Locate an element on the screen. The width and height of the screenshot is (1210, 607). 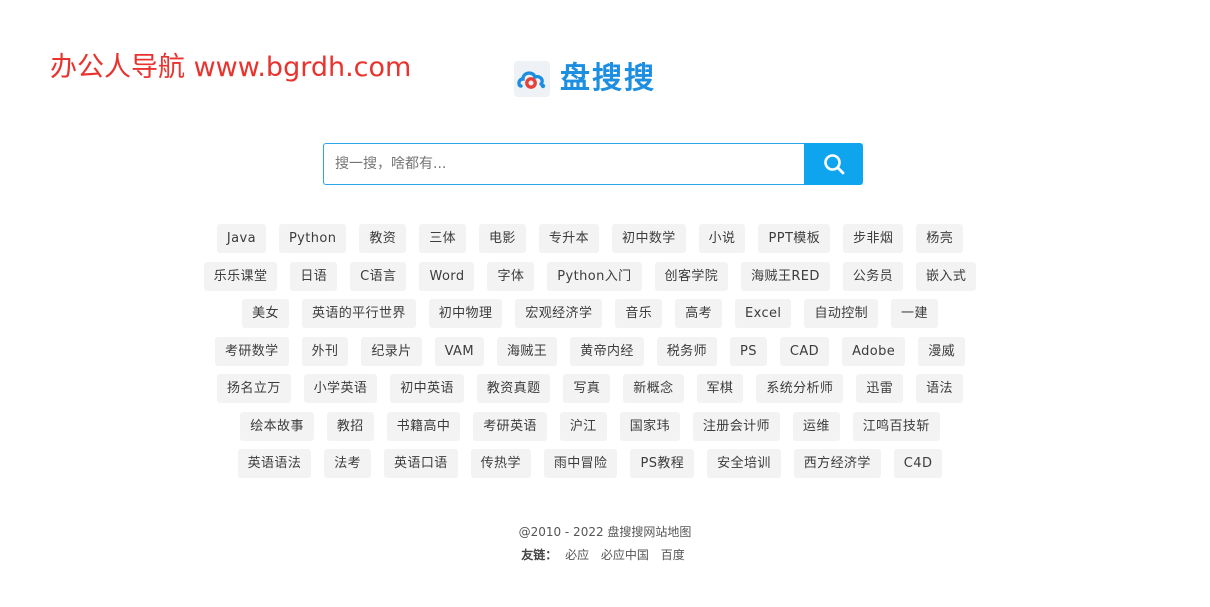
tag-link: PS is located at coordinates (748, 351).